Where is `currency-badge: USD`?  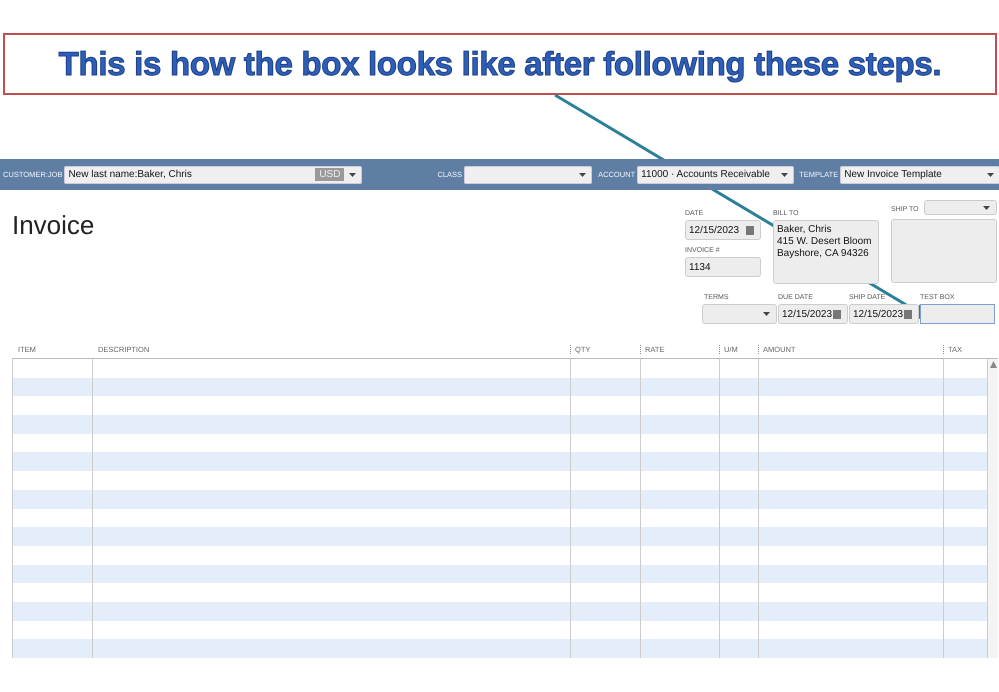 currency-badge: USD is located at coordinates (329, 174).